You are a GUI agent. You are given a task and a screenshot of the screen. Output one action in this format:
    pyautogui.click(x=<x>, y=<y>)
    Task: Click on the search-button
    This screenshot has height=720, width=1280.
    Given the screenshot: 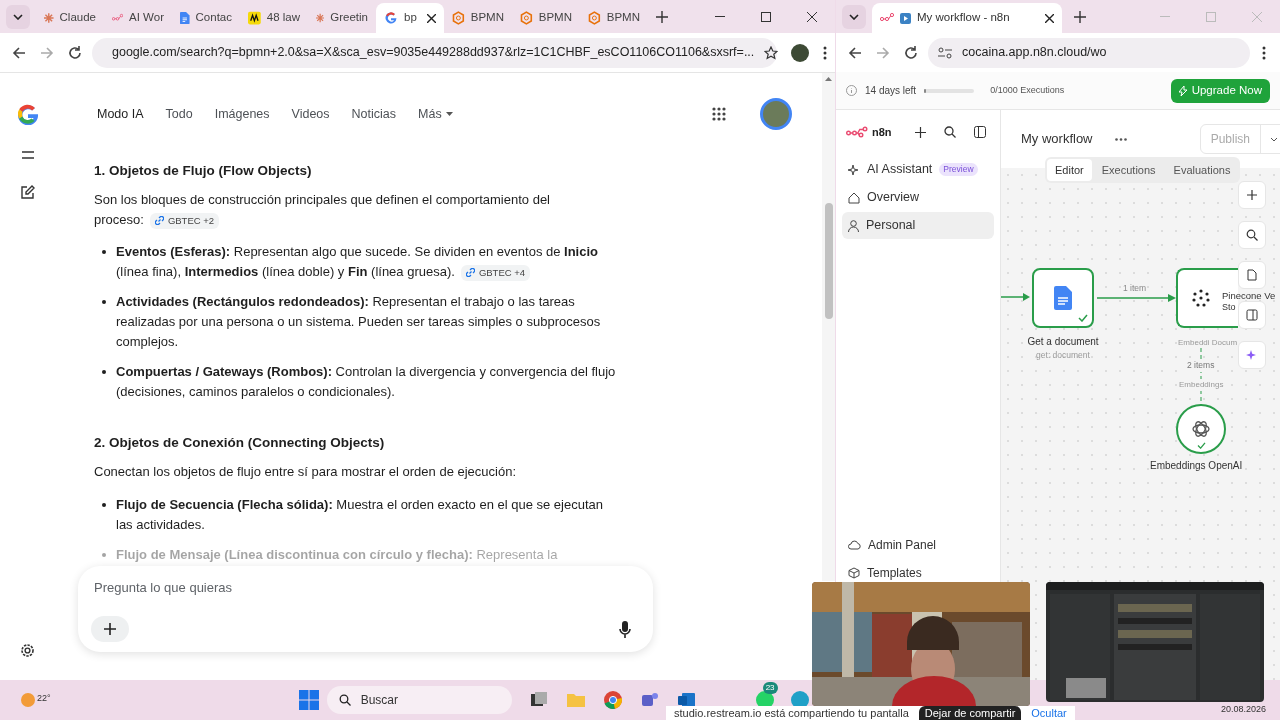 What is the action you would take?
    pyautogui.click(x=1252, y=235)
    